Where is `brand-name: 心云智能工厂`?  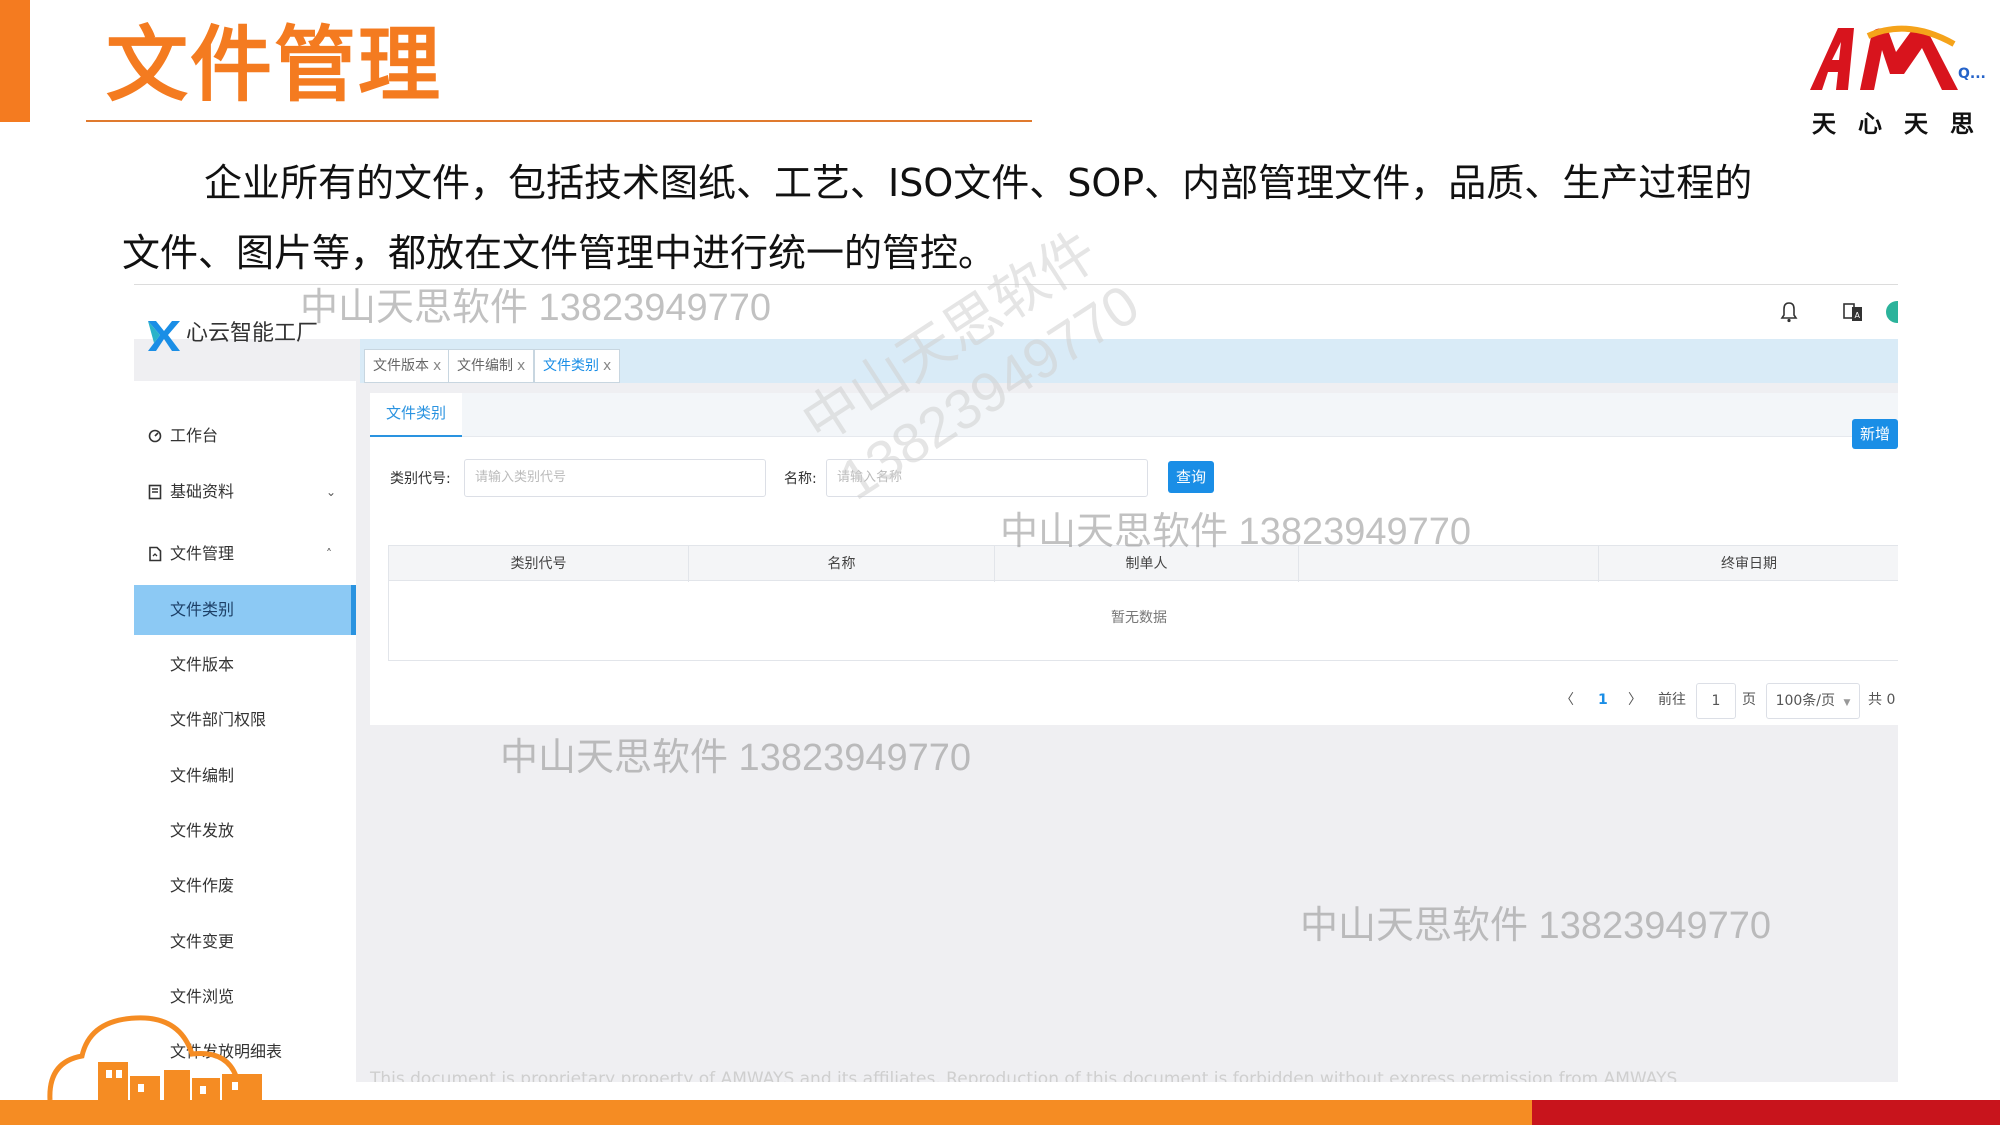
brand-name: 心云智能工厂 is located at coordinates (252, 333).